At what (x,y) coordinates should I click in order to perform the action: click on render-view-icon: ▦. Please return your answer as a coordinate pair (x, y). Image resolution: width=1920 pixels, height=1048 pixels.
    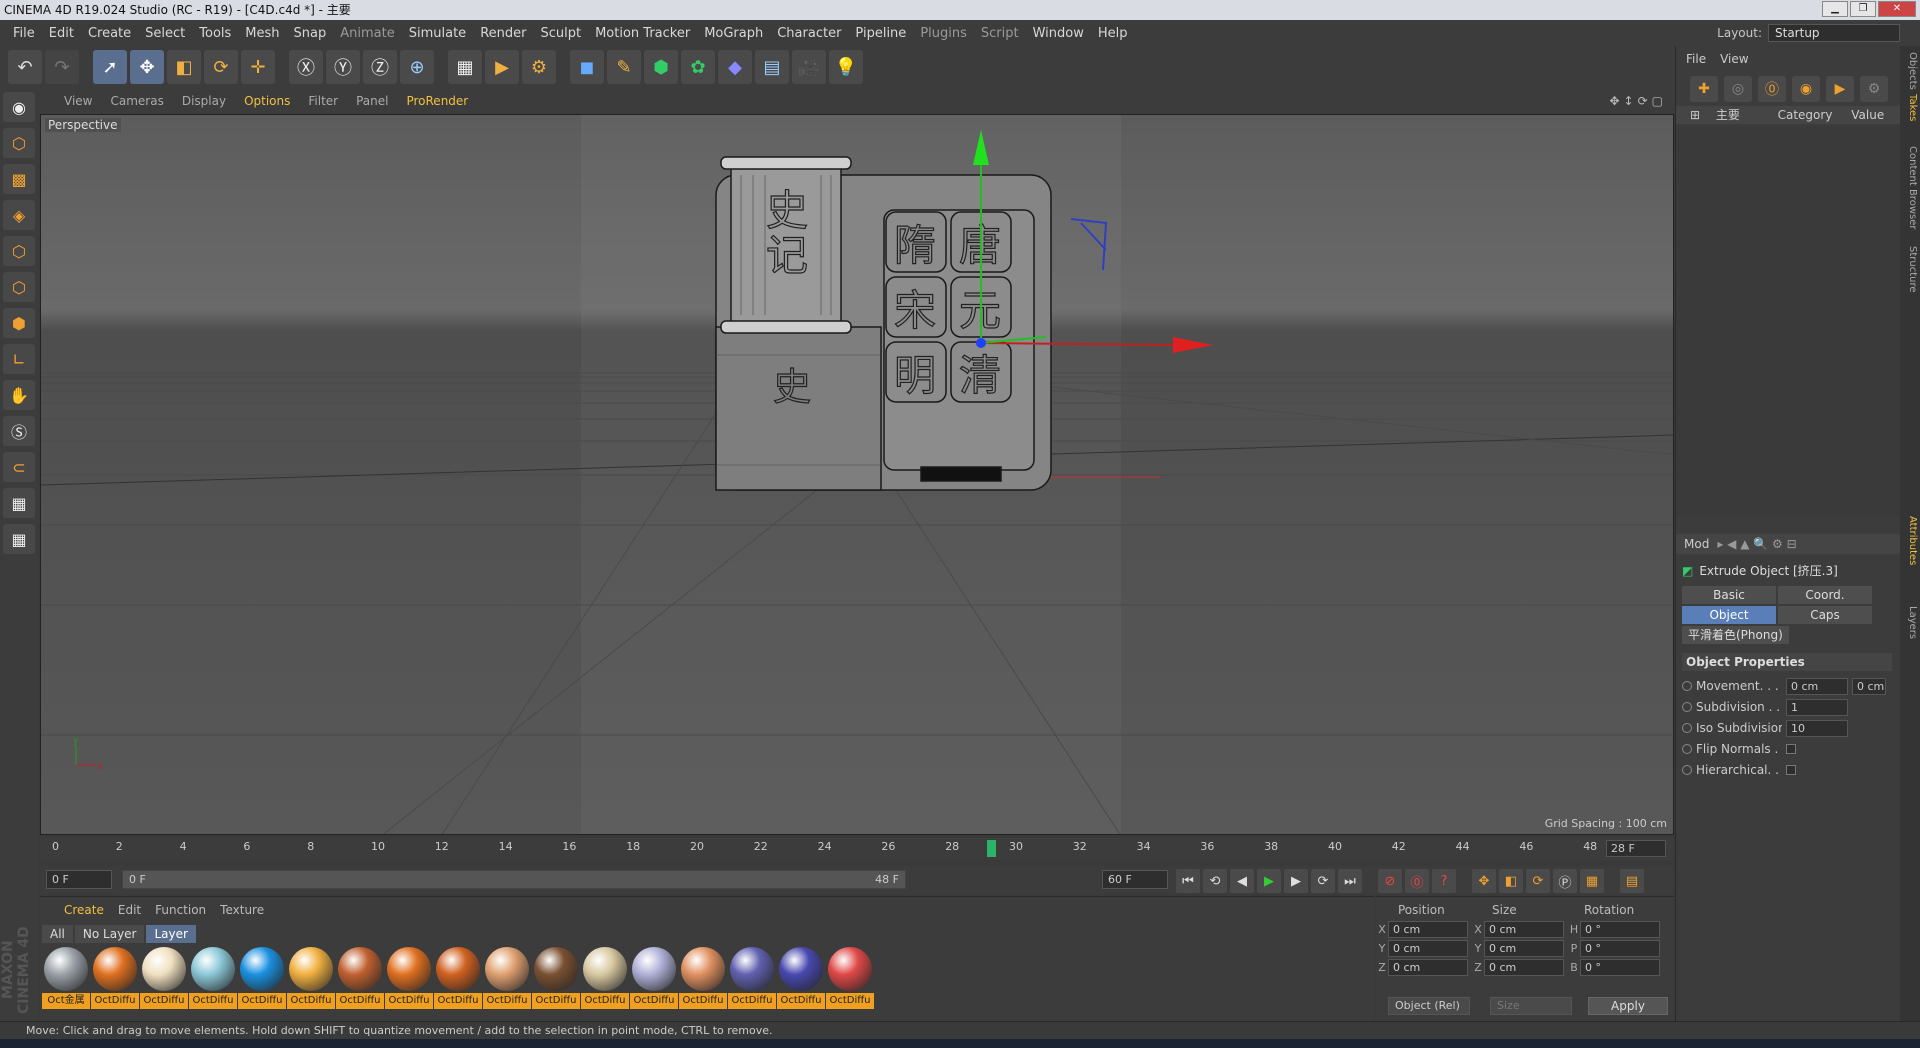
    Looking at the image, I should click on (465, 67).